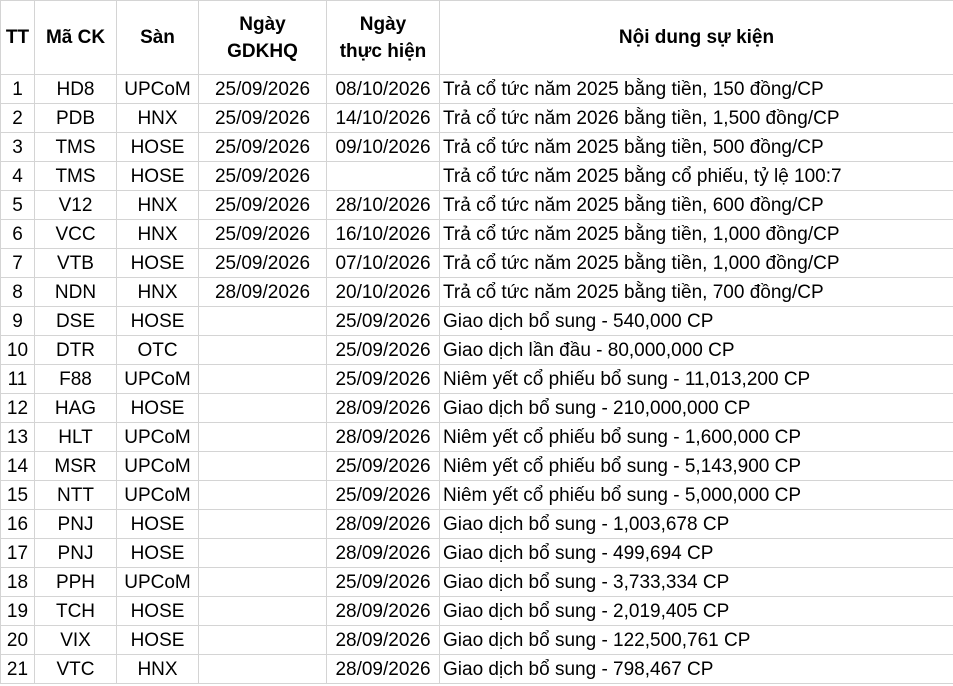  Describe the element at coordinates (17, 408) in the screenshot. I see `cell-tt: 12` at that location.